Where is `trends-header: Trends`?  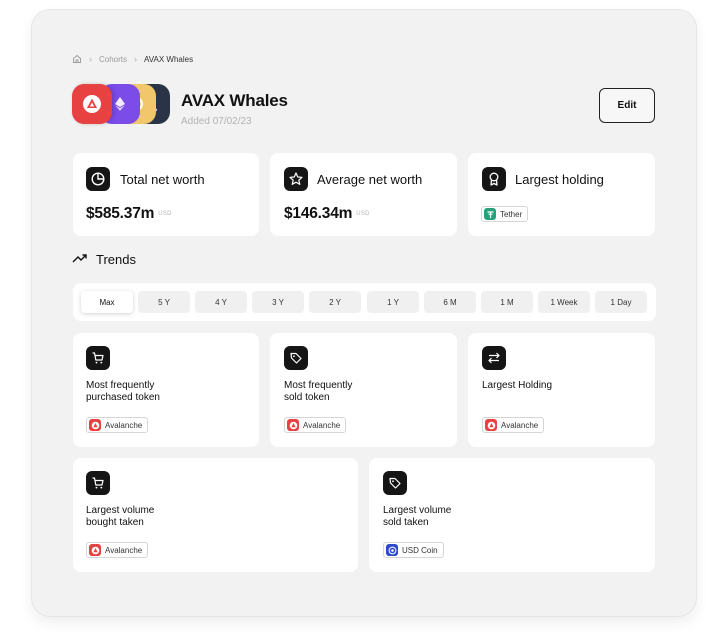 trends-header: Trends is located at coordinates (104, 259).